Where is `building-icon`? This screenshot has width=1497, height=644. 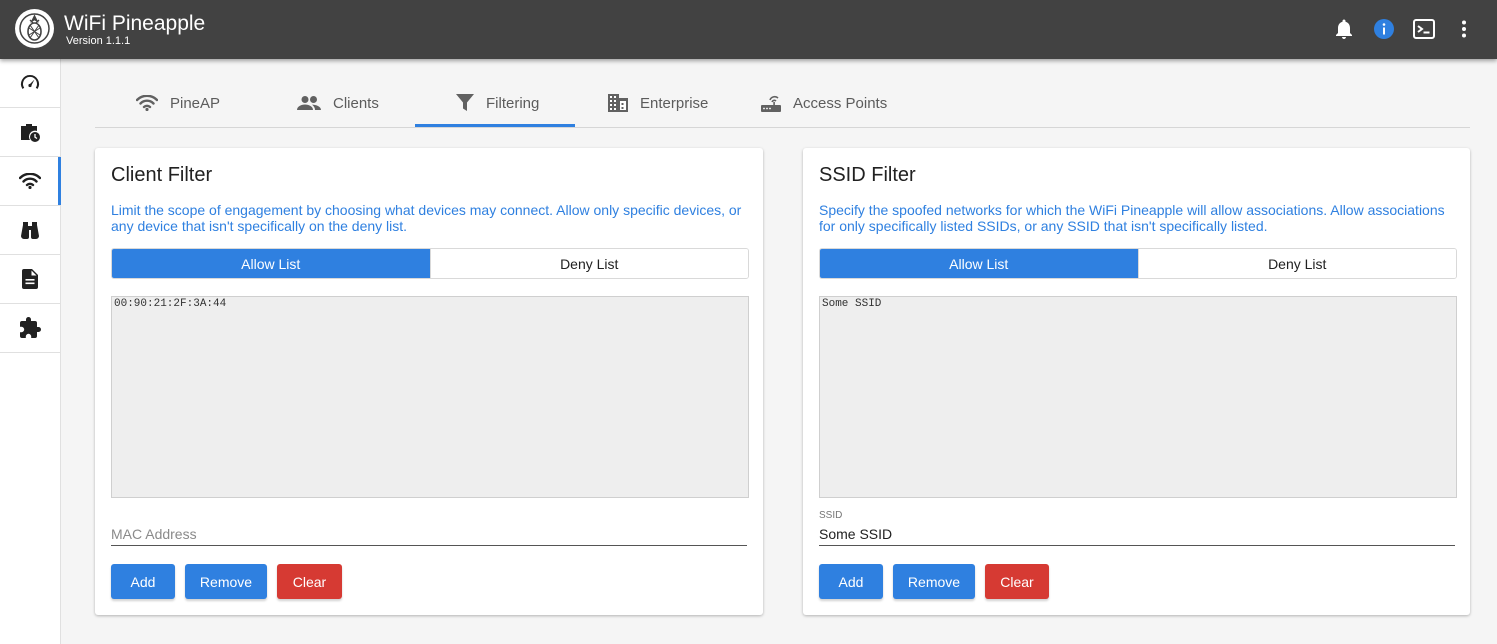 building-icon is located at coordinates (618, 103).